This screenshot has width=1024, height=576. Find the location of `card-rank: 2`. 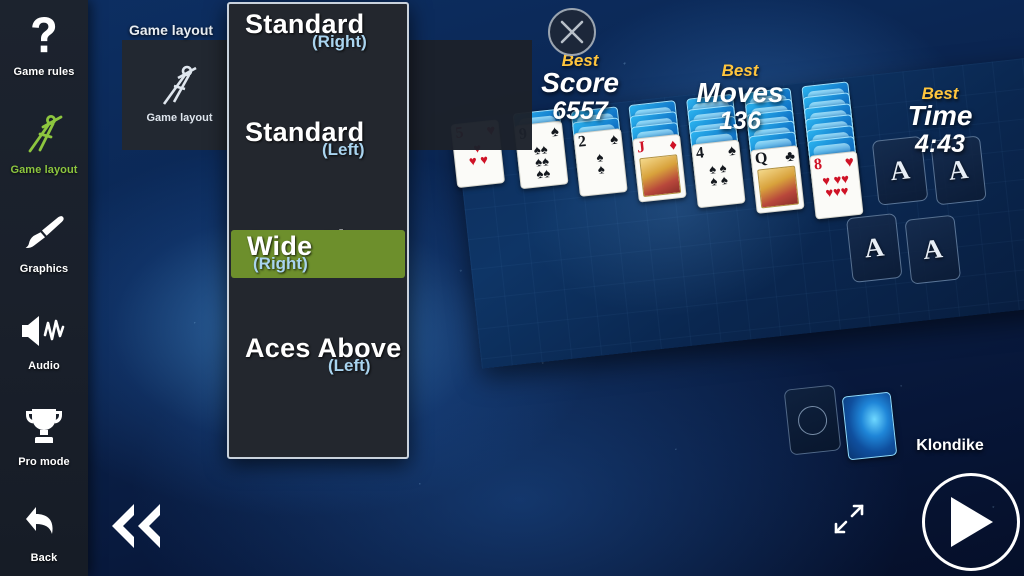

card-rank: 2 is located at coordinates (582, 142).